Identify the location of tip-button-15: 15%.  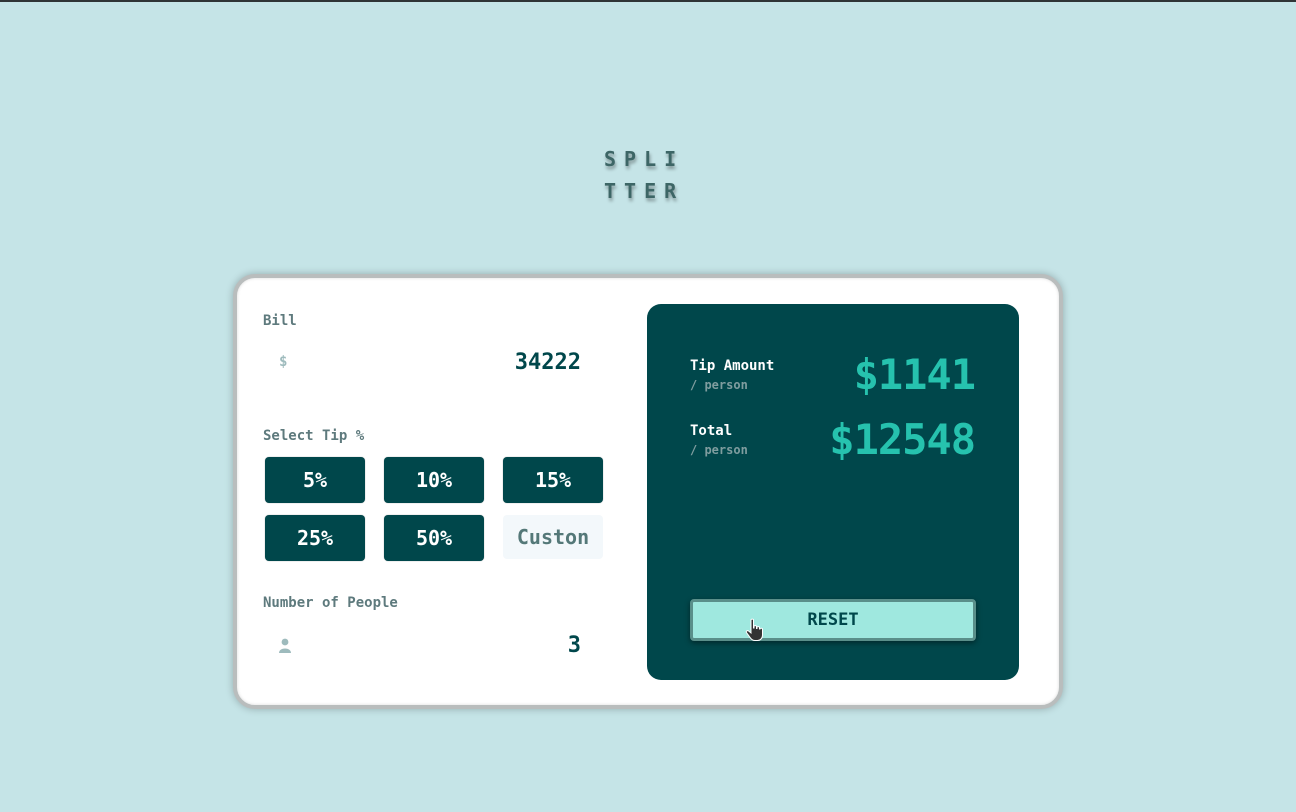
(553, 480).